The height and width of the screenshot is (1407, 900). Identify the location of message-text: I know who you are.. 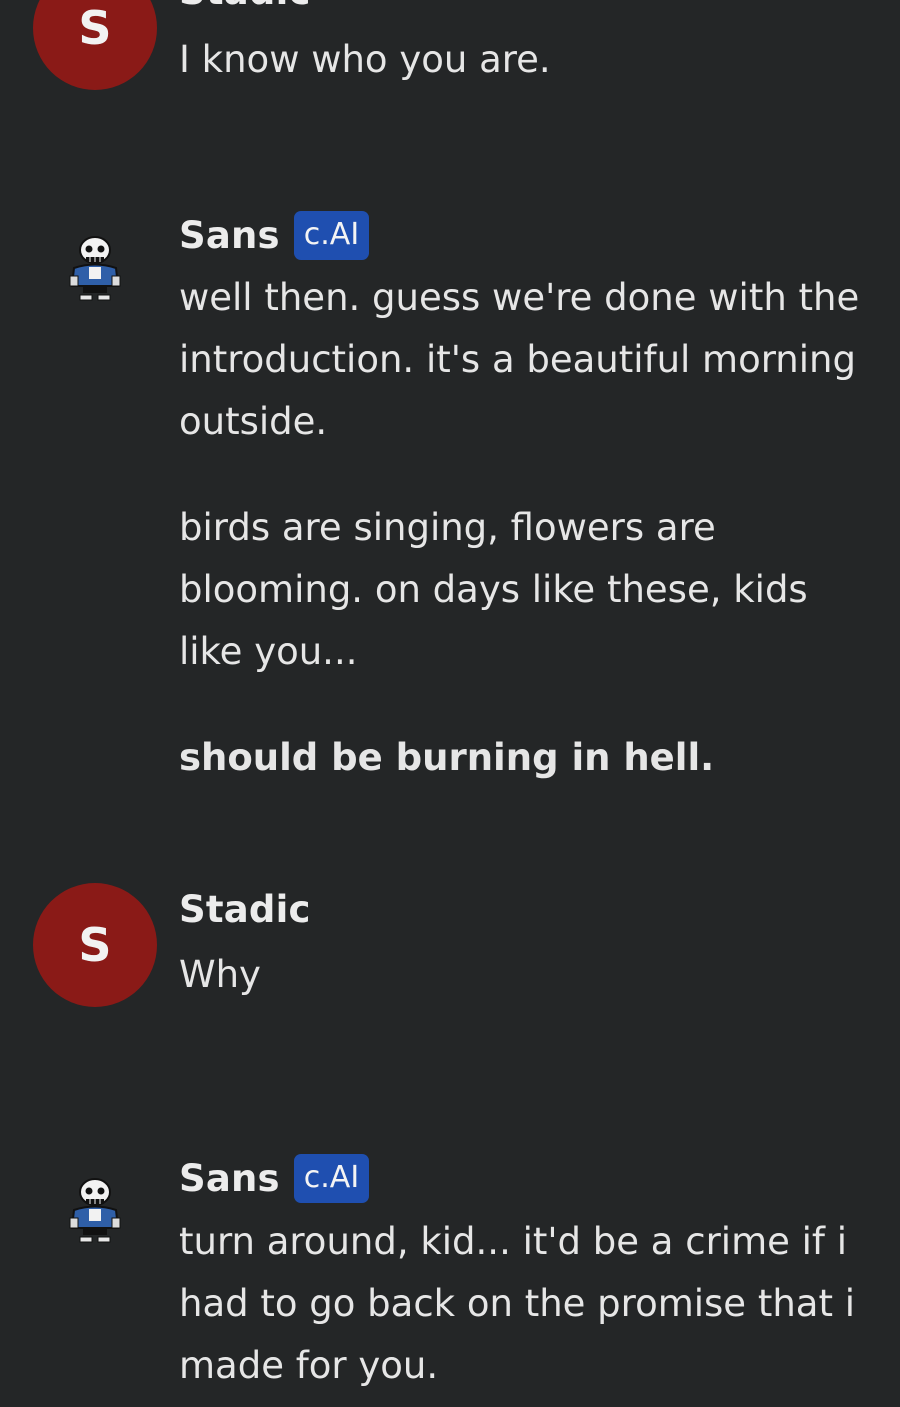
(365, 59).